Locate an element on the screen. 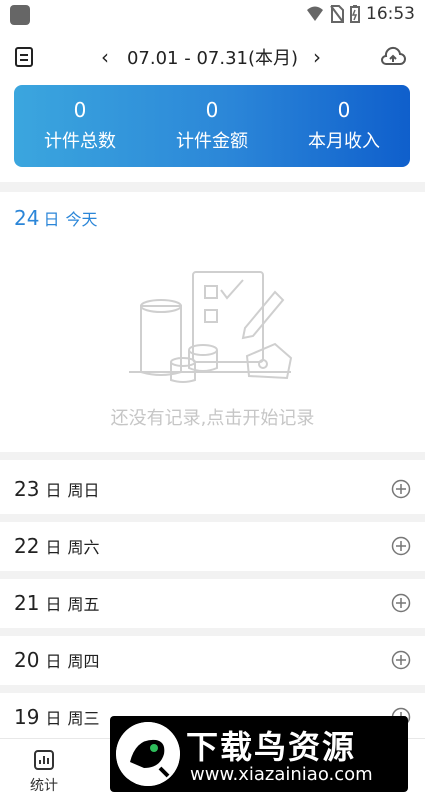 The height and width of the screenshot is (801, 425). no-sim-icon is located at coordinates (337, 14).